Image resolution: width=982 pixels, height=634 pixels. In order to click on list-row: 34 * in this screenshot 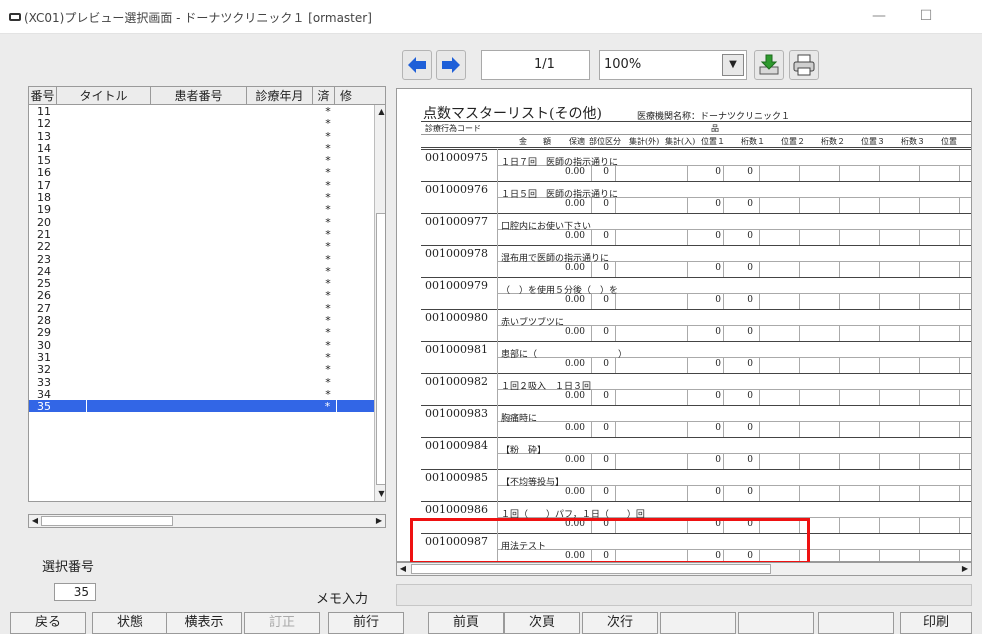, I will do `click(201, 394)`.